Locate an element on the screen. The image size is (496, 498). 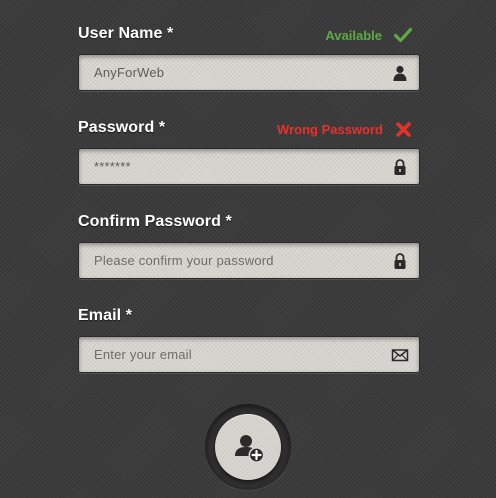
password-value: ******* is located at coordinates (112, 166).